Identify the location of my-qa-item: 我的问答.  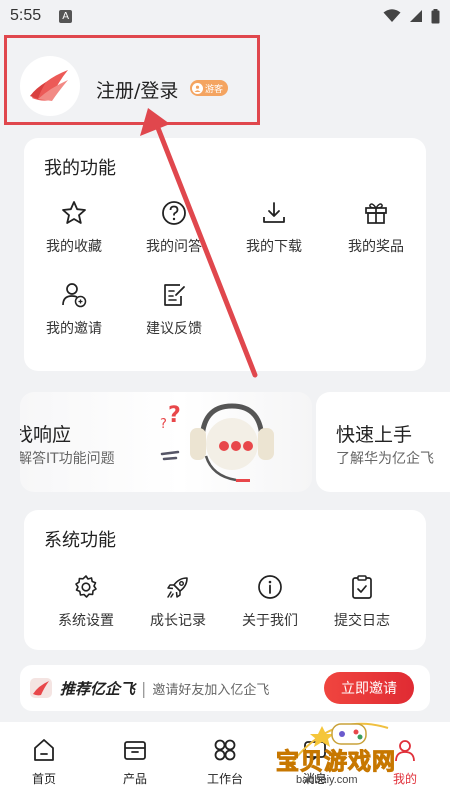
(174, 227).